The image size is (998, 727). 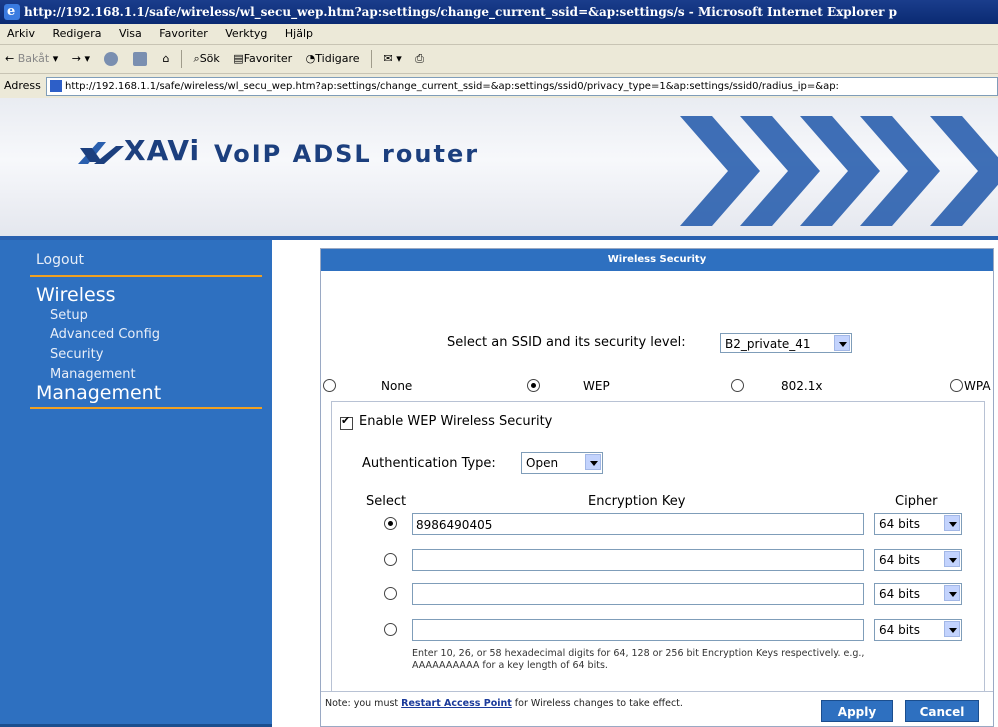 I want to click on refresh-button, so click(x=141, y=59).